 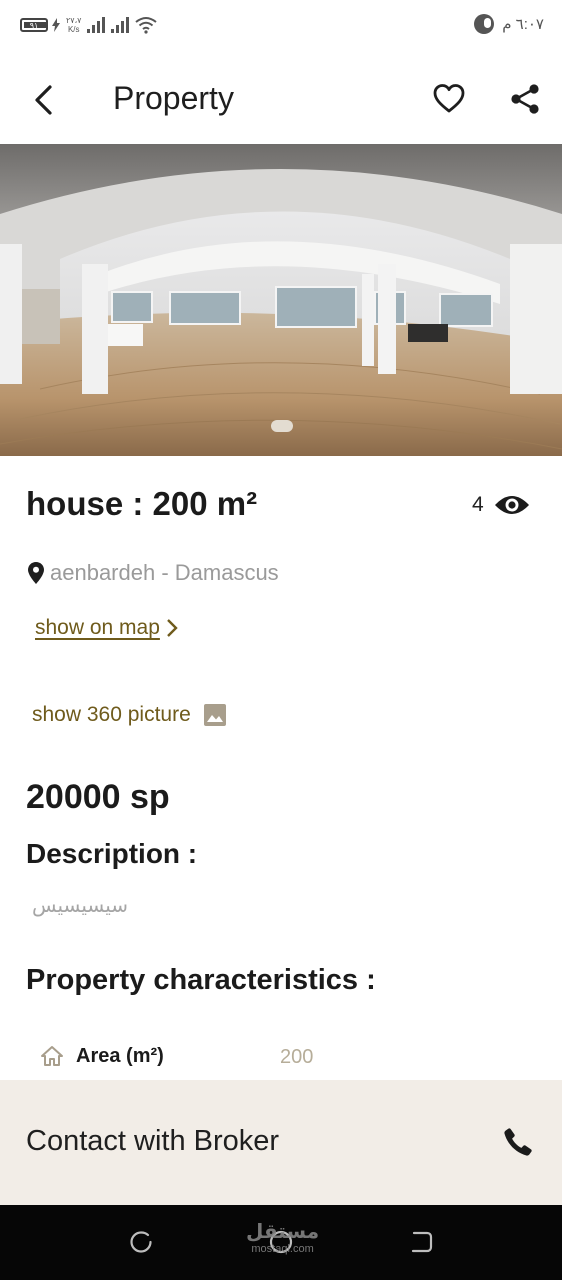 What do you see at coordinates (518, 1142) in the screenshot?
I see `phone-icon` at bounding box center [518, 1142].